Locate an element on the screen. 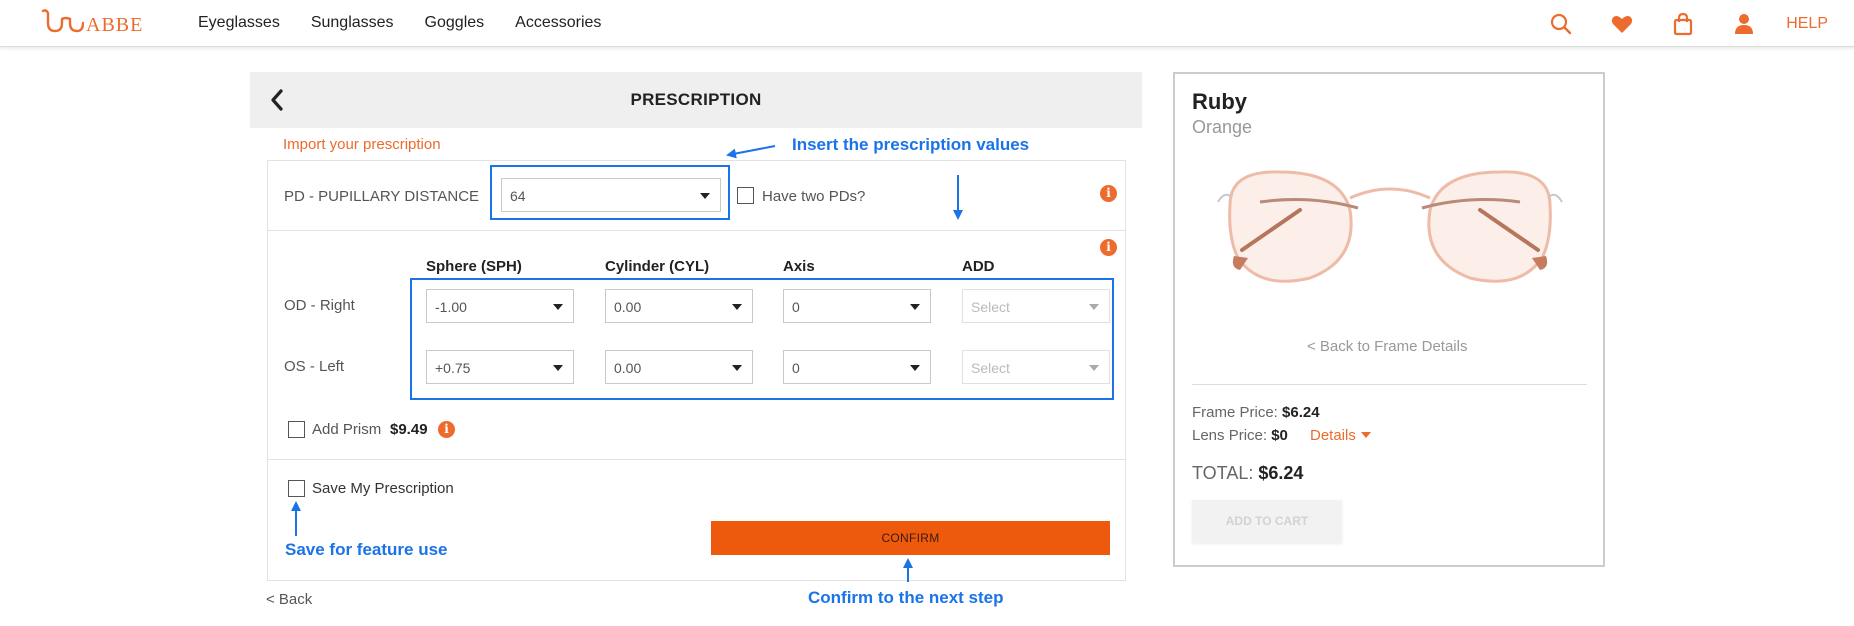 The width and height of the screenshot is (1854, 626). arrow-to-pd is located at coordinates (751, 152).